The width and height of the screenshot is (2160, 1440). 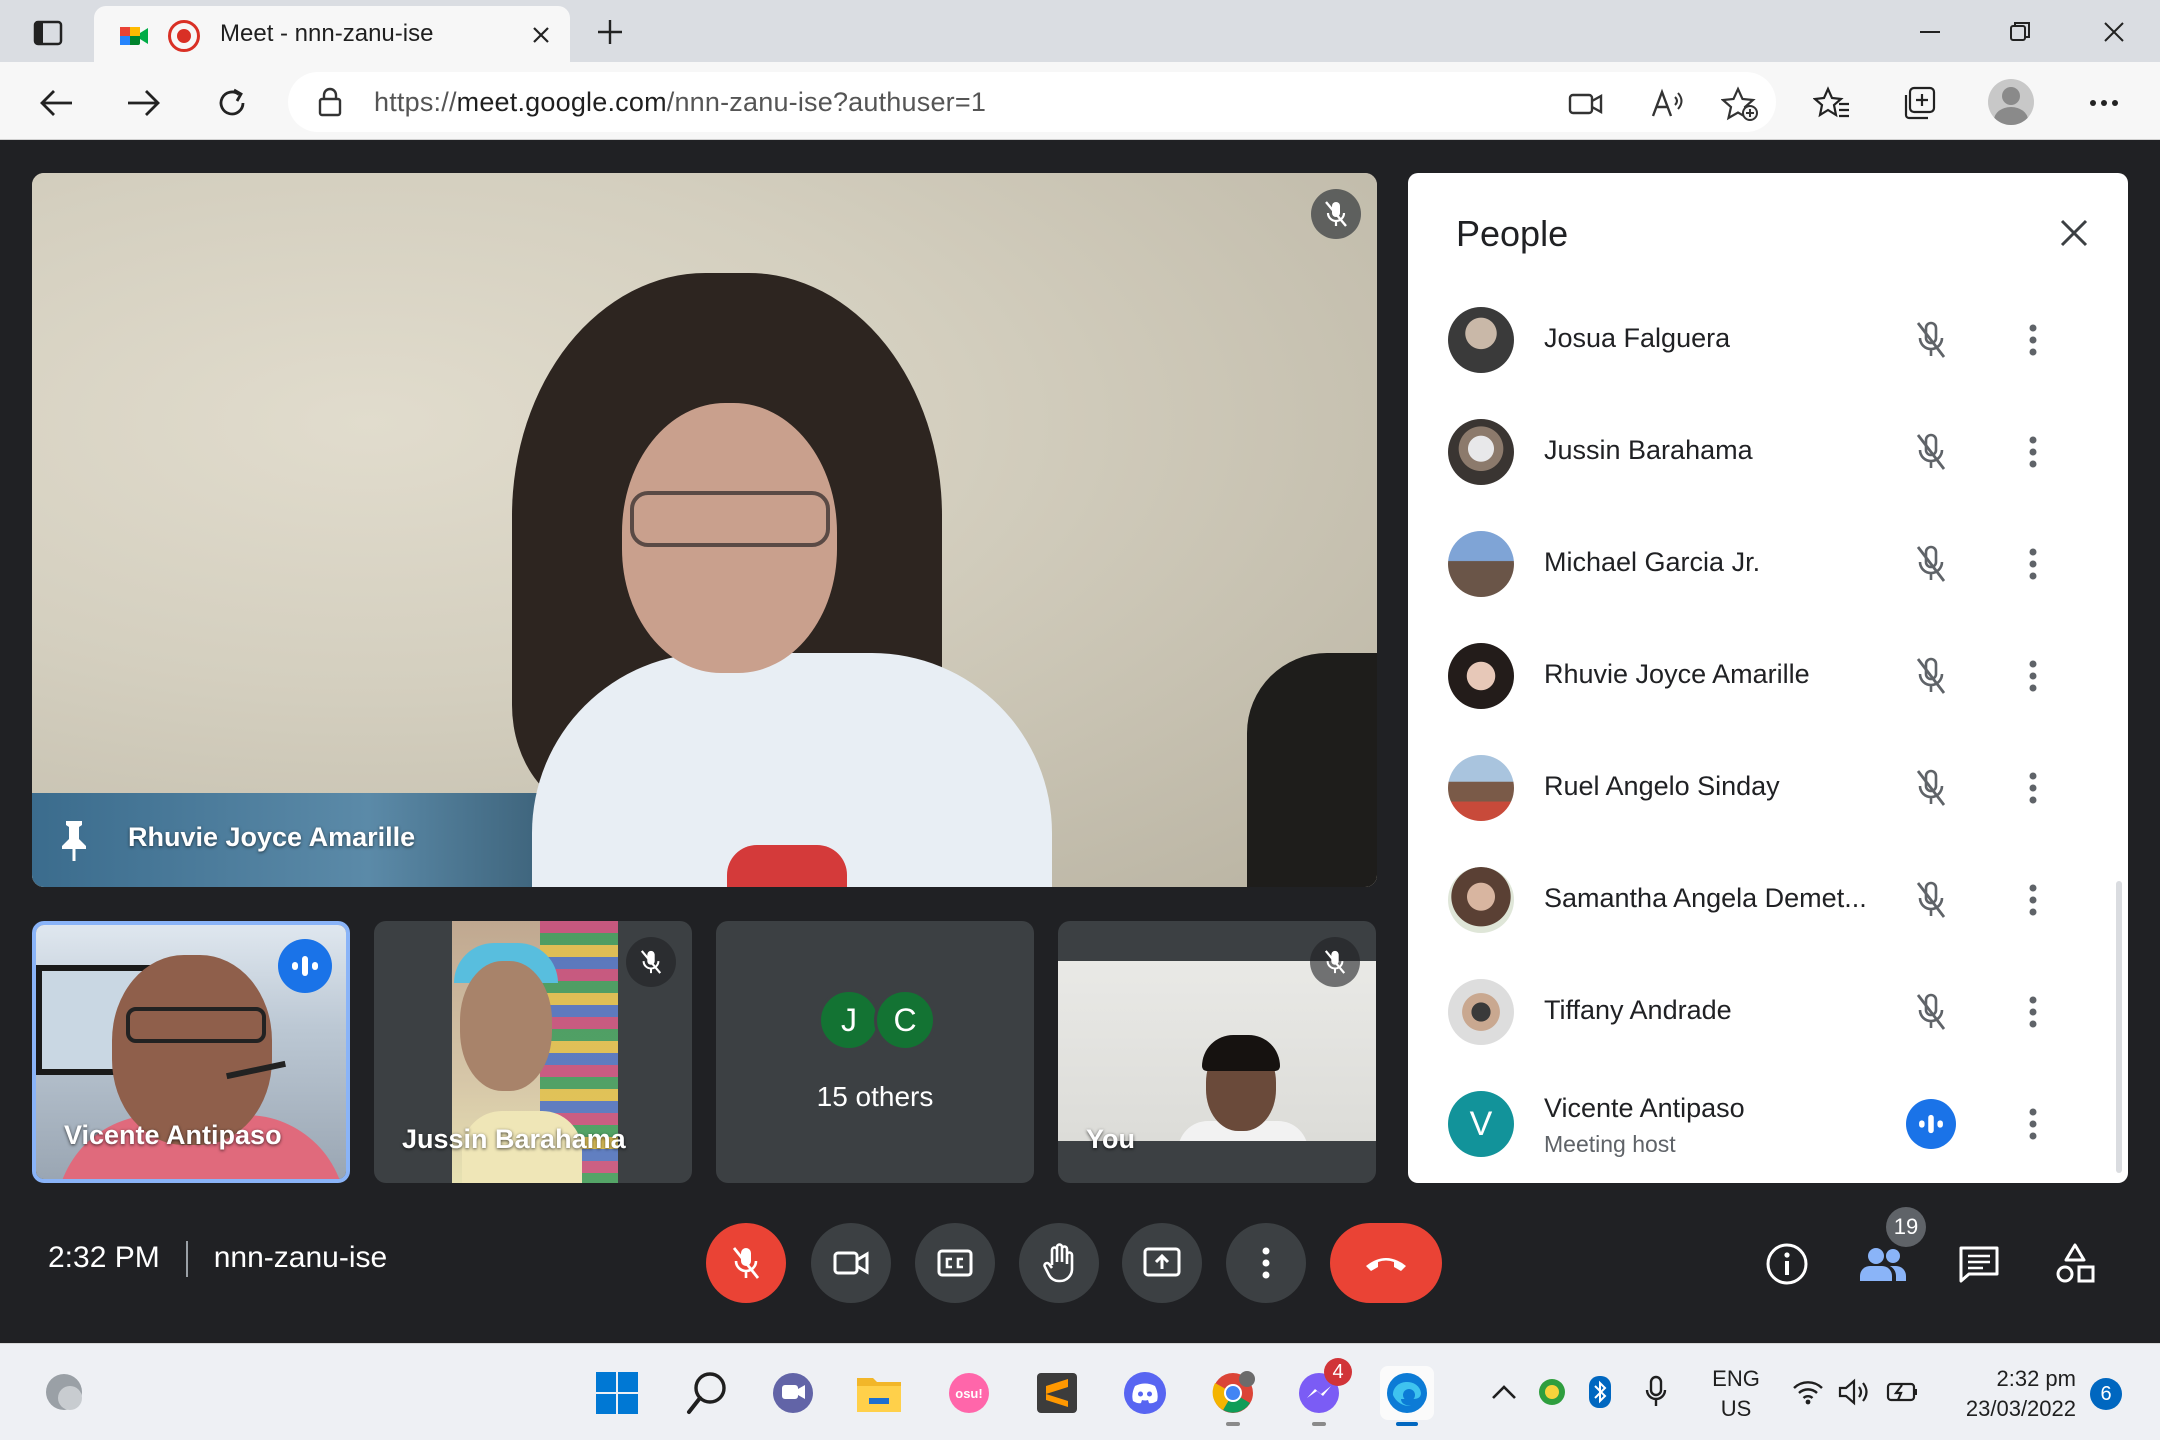 I want to click on activities-icon, so click(x=2075, y=1264).